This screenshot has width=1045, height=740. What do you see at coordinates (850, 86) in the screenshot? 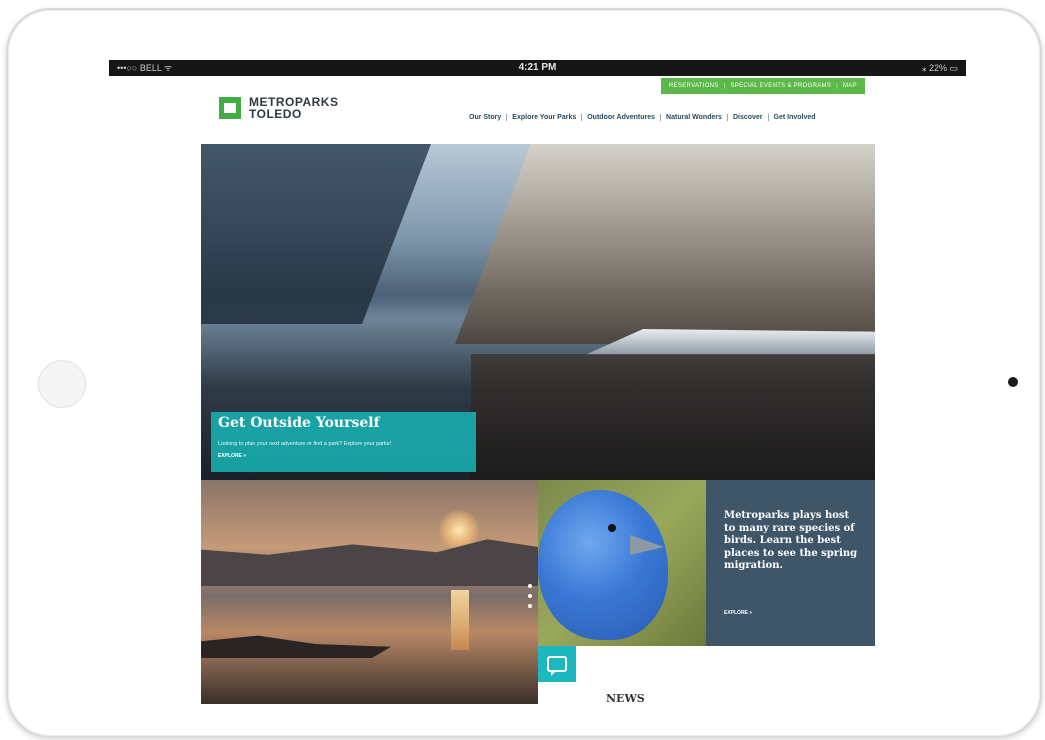
I see `utility-link-map: MAP` at bounding box center [850, 86].